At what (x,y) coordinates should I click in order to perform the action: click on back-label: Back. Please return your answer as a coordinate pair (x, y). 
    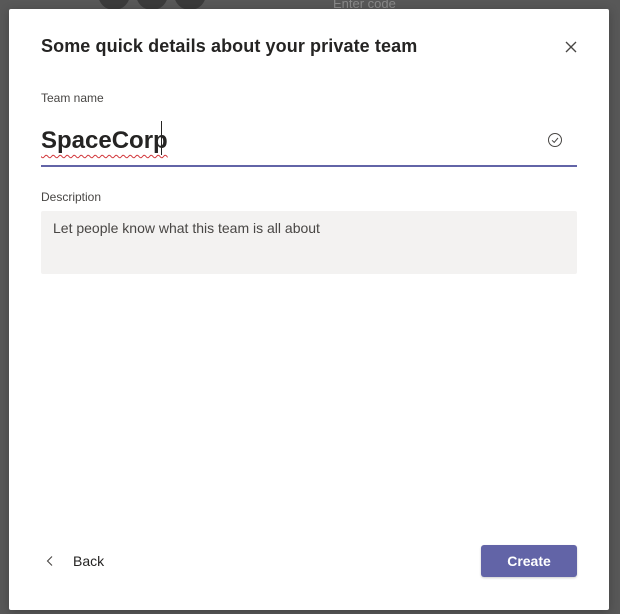
    Looking at the image, I should click on (89, 561).